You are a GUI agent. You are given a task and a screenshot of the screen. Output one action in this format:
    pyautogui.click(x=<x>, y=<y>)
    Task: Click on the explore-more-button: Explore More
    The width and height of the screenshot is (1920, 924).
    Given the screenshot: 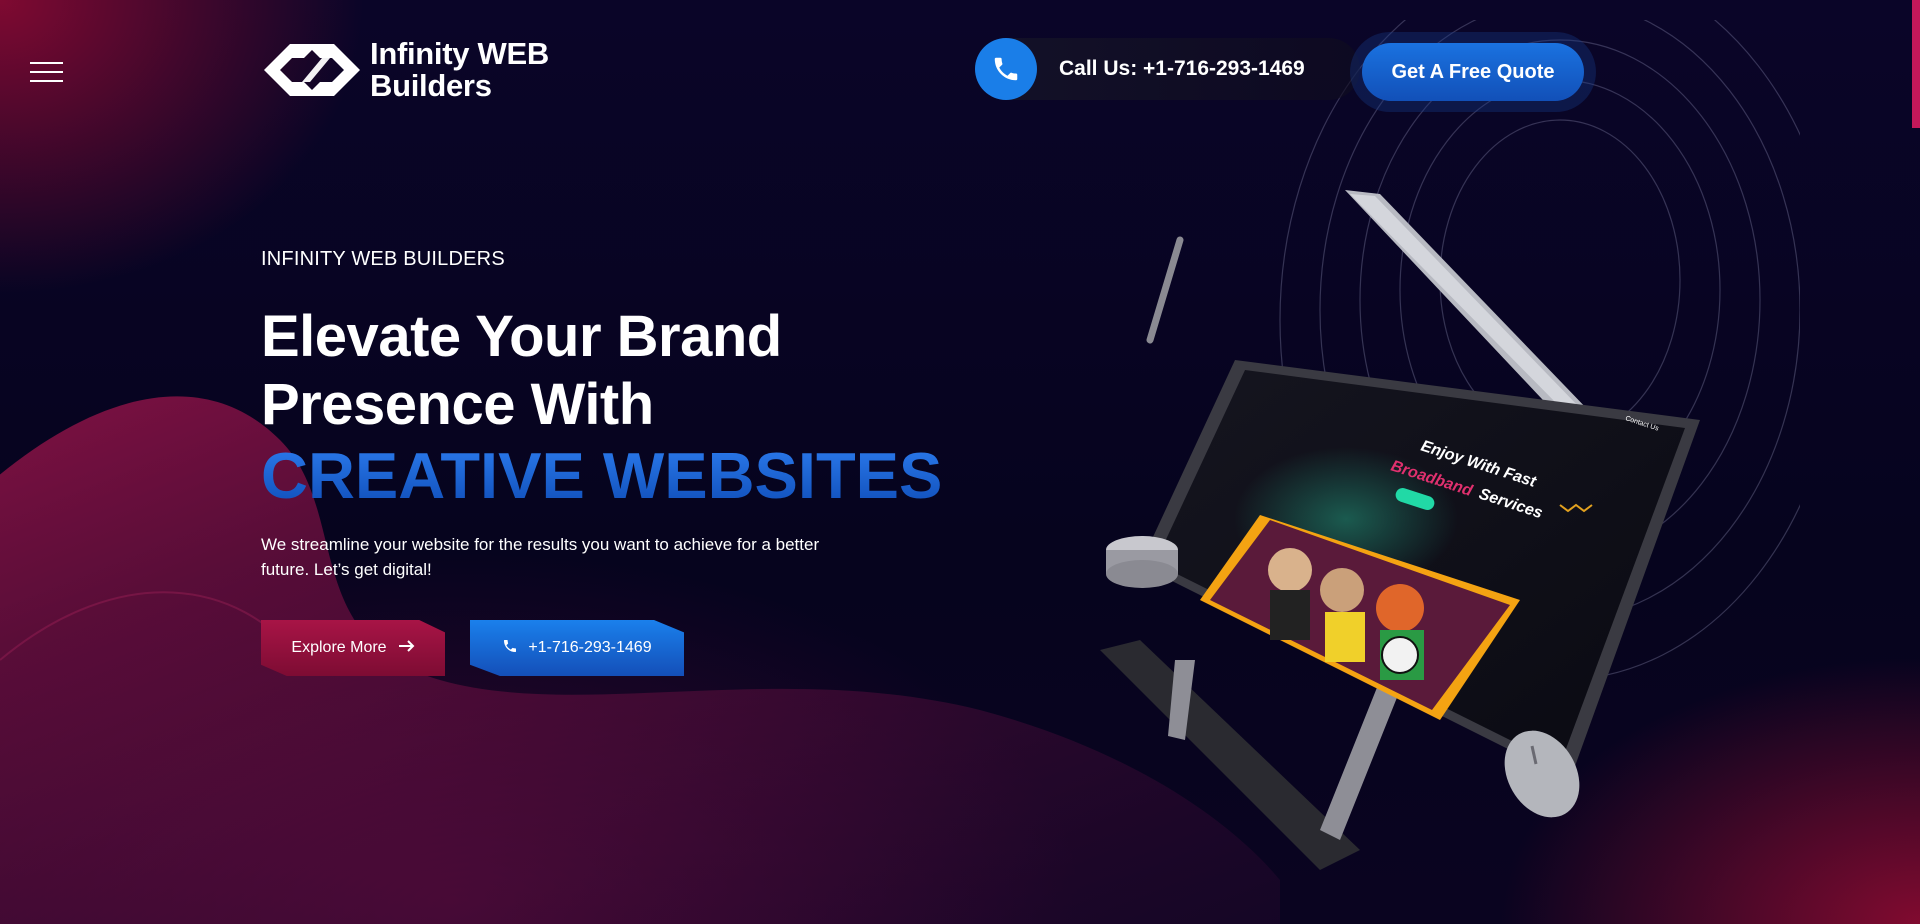 What is the action you would take?
    pyautogui.click(x=353, y=648)
    